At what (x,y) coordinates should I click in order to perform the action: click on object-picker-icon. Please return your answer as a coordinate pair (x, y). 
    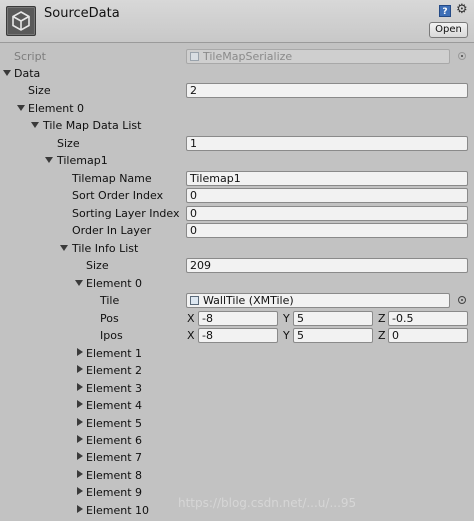
    Looking at the image, I should click on (462, 300).